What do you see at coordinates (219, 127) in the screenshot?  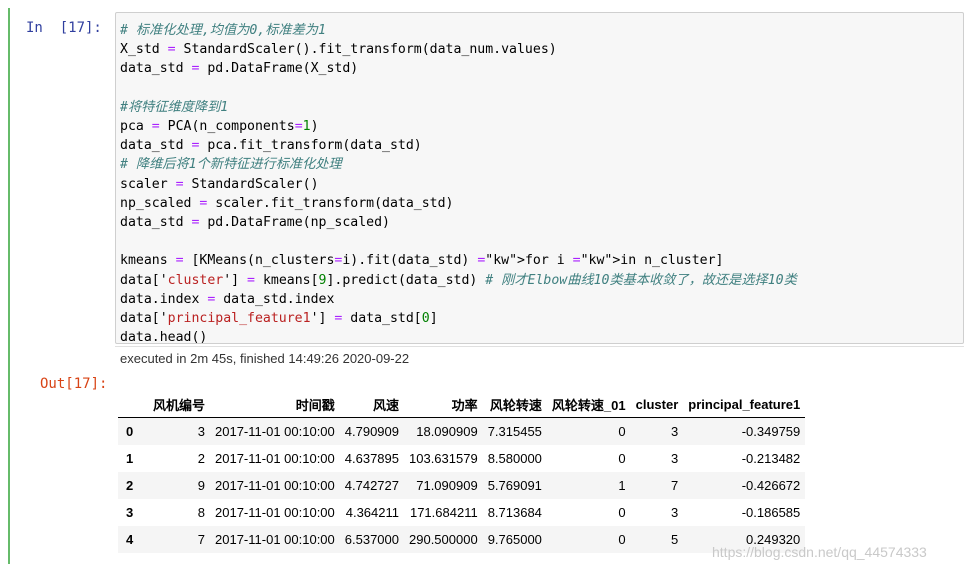 I see `code-line-6: pca = PCA(n_components=1)` at bounding box center [219, 127].